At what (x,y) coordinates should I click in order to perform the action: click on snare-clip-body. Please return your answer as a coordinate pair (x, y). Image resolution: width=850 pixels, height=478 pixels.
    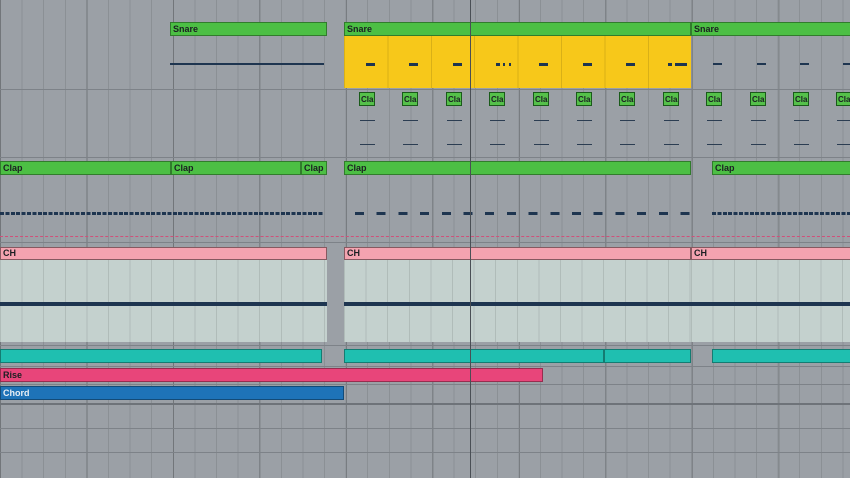
    Looking at the image, I should click on (517, 62).